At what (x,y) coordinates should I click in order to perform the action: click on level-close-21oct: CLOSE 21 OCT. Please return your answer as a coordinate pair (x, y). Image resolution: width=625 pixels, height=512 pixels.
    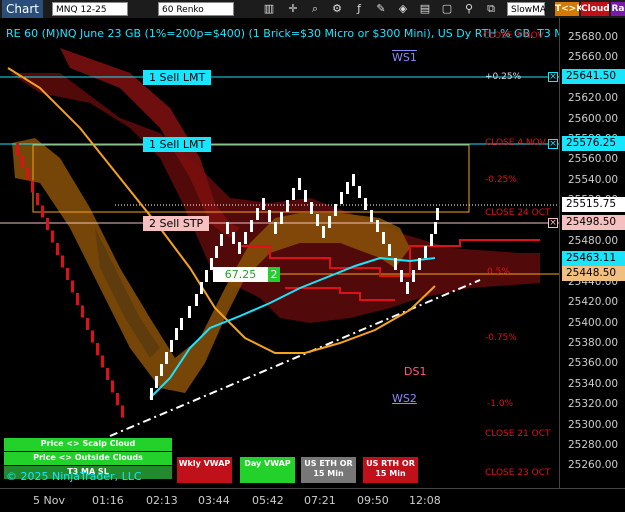
    Looking at the image, I should click on (518, 434).